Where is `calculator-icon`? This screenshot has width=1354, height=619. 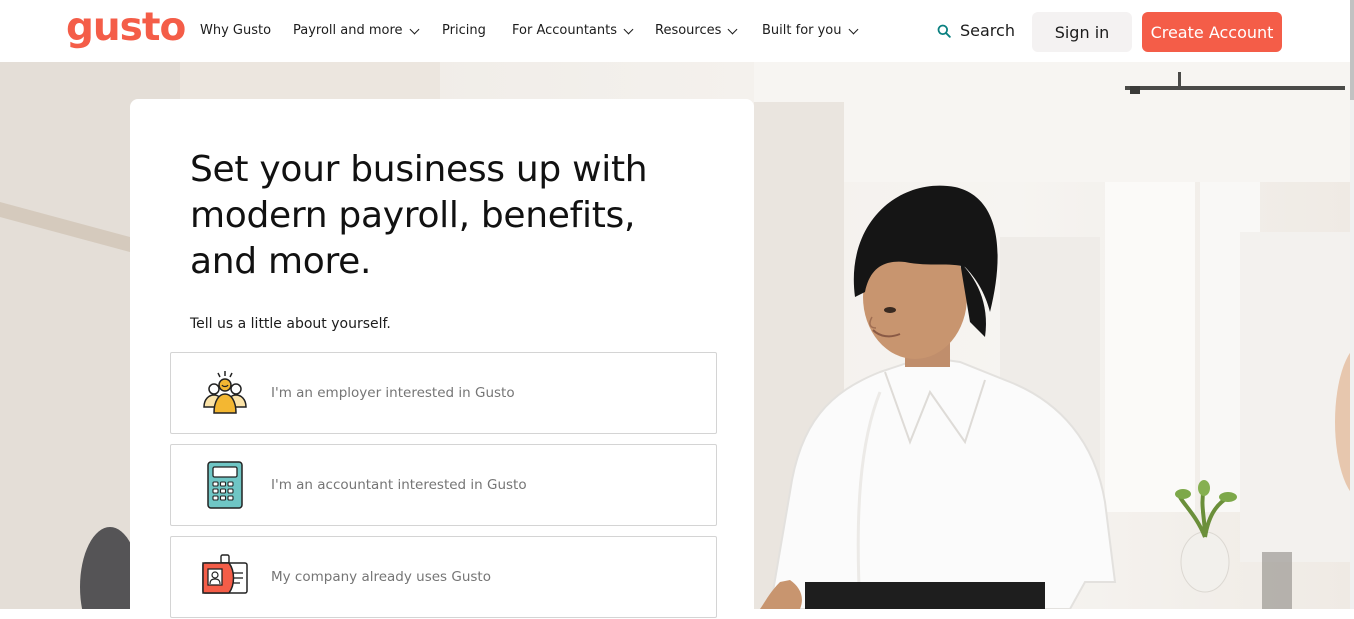
calculator-icon is located at coordinates (225, 485).